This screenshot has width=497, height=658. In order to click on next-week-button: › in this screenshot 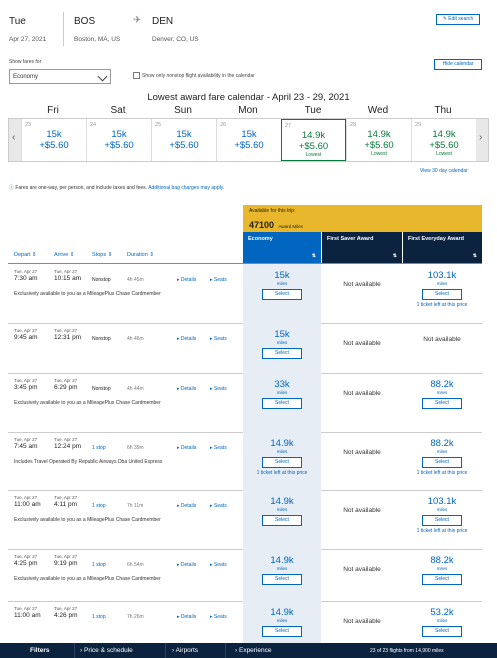, I will do `click(482, 140)`.